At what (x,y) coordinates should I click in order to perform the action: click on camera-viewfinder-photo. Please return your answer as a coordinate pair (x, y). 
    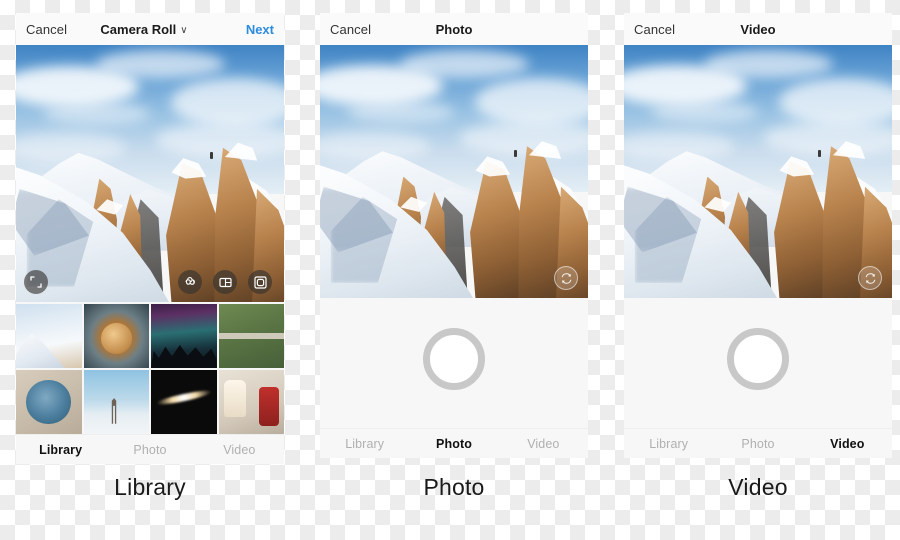
    Looking at the image, I should click on (454, 171).